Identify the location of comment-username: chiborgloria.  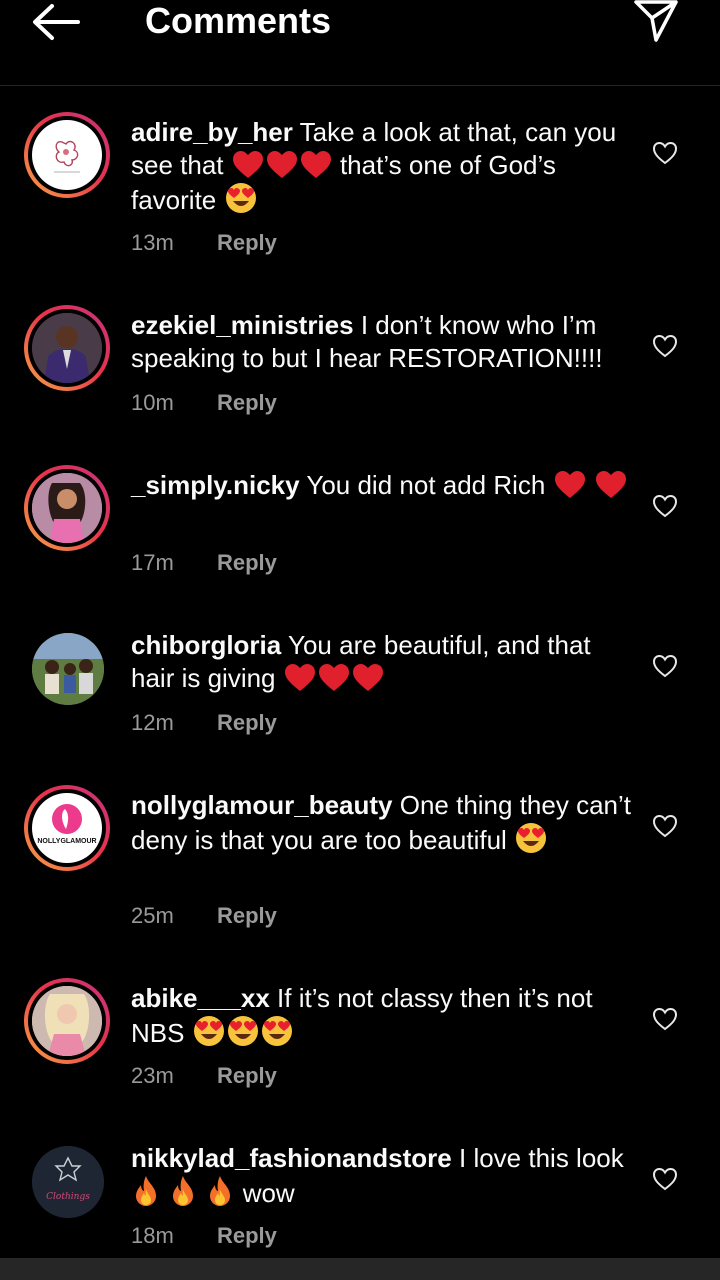
(206, 645).